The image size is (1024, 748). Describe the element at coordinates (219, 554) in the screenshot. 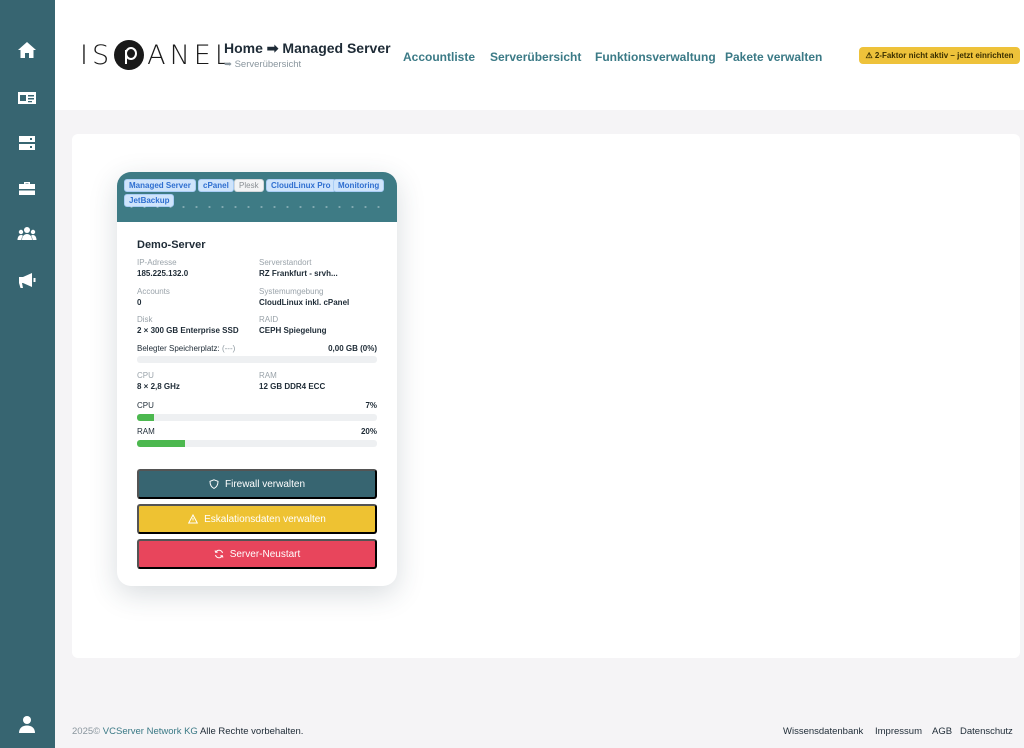

I see `refresh-icon` at that location.